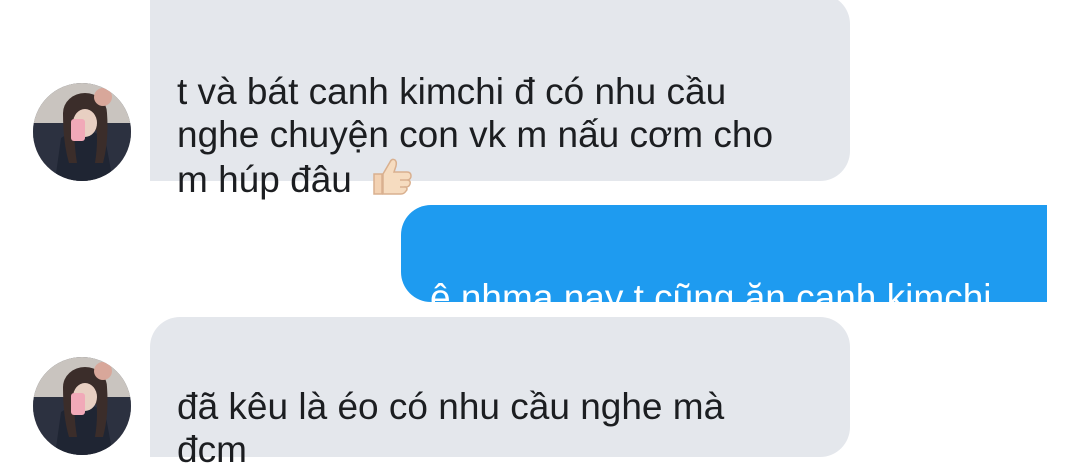 This screenshot has width=1080, height=472. I want to click on message-text: đã kêu là éo có nhu cầu nghe mà đcm, so click(451, 428).